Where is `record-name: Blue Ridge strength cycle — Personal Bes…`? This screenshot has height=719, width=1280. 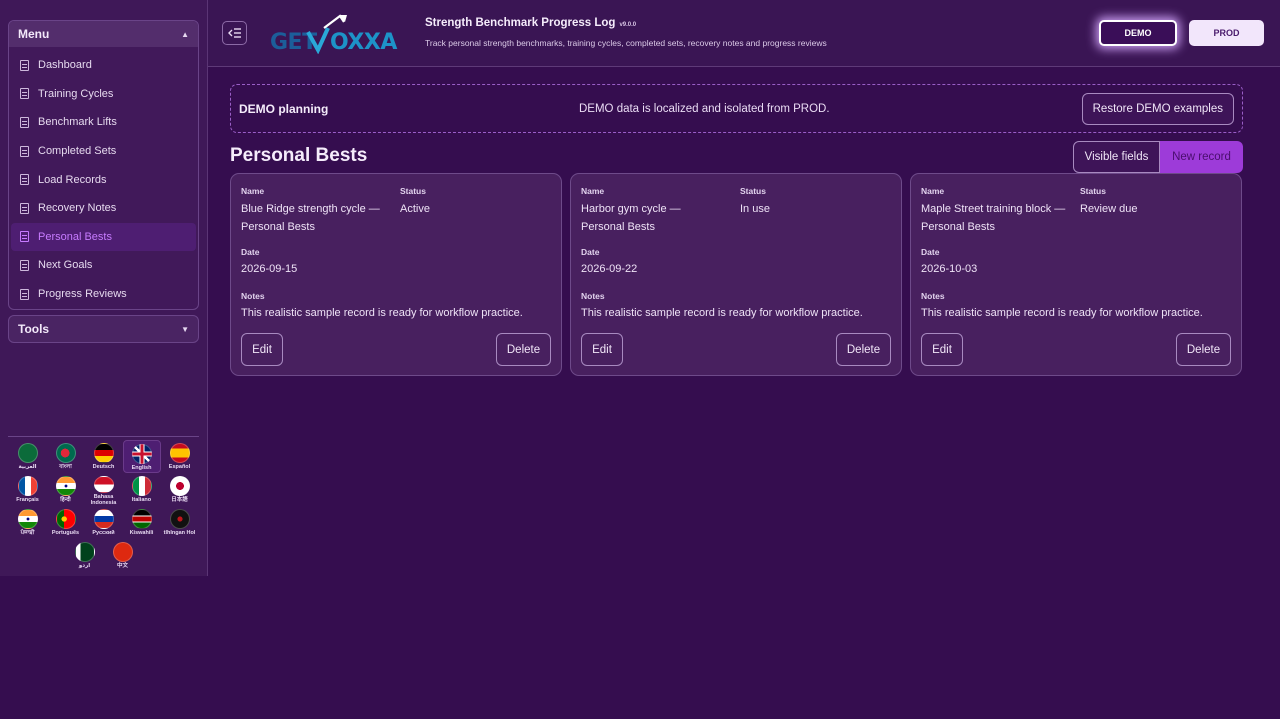 record-name: Blue Ridge strength cycle — Personal Bes… is located at coordinates (310, 218).